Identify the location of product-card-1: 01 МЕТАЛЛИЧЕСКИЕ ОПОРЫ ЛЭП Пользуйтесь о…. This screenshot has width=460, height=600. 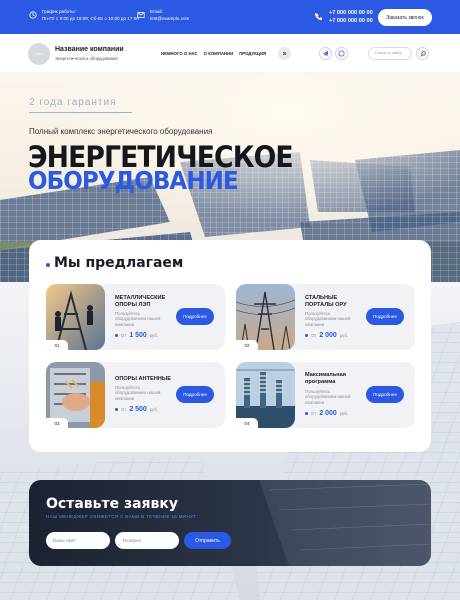
(135, 317).